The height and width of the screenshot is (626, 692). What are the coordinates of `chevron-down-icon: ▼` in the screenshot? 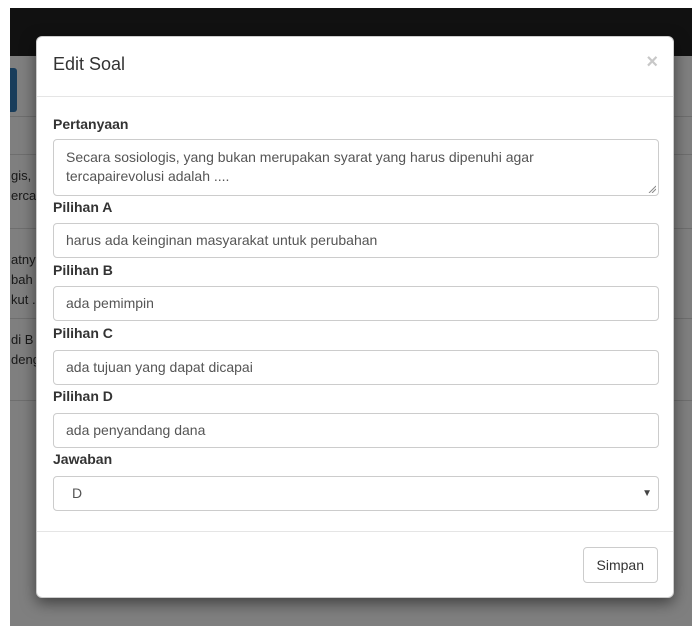 It's located at (647, 493).